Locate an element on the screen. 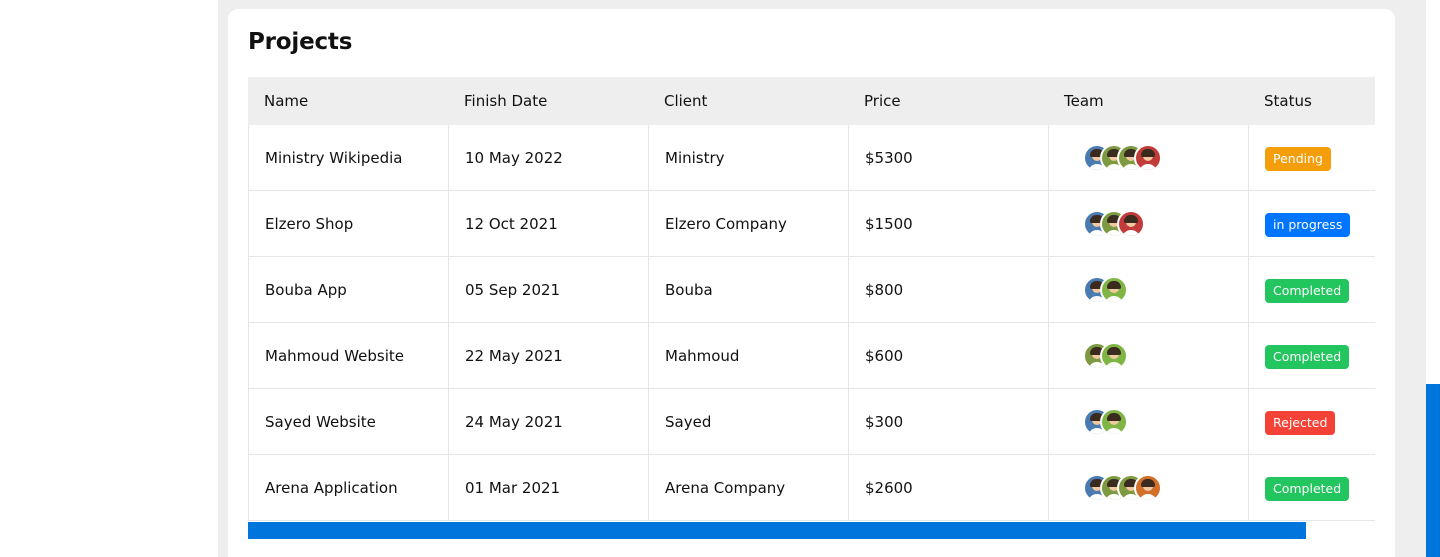 This screenshot has height=557, width=1440. status-badge: Rejected is located at coordinates (1300, 422).